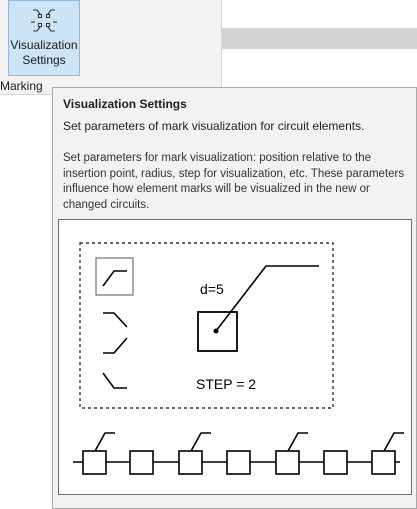  Describe the element at coordinates (212, 289) in the screenshot. I see `radius-label: d=5` at that location.